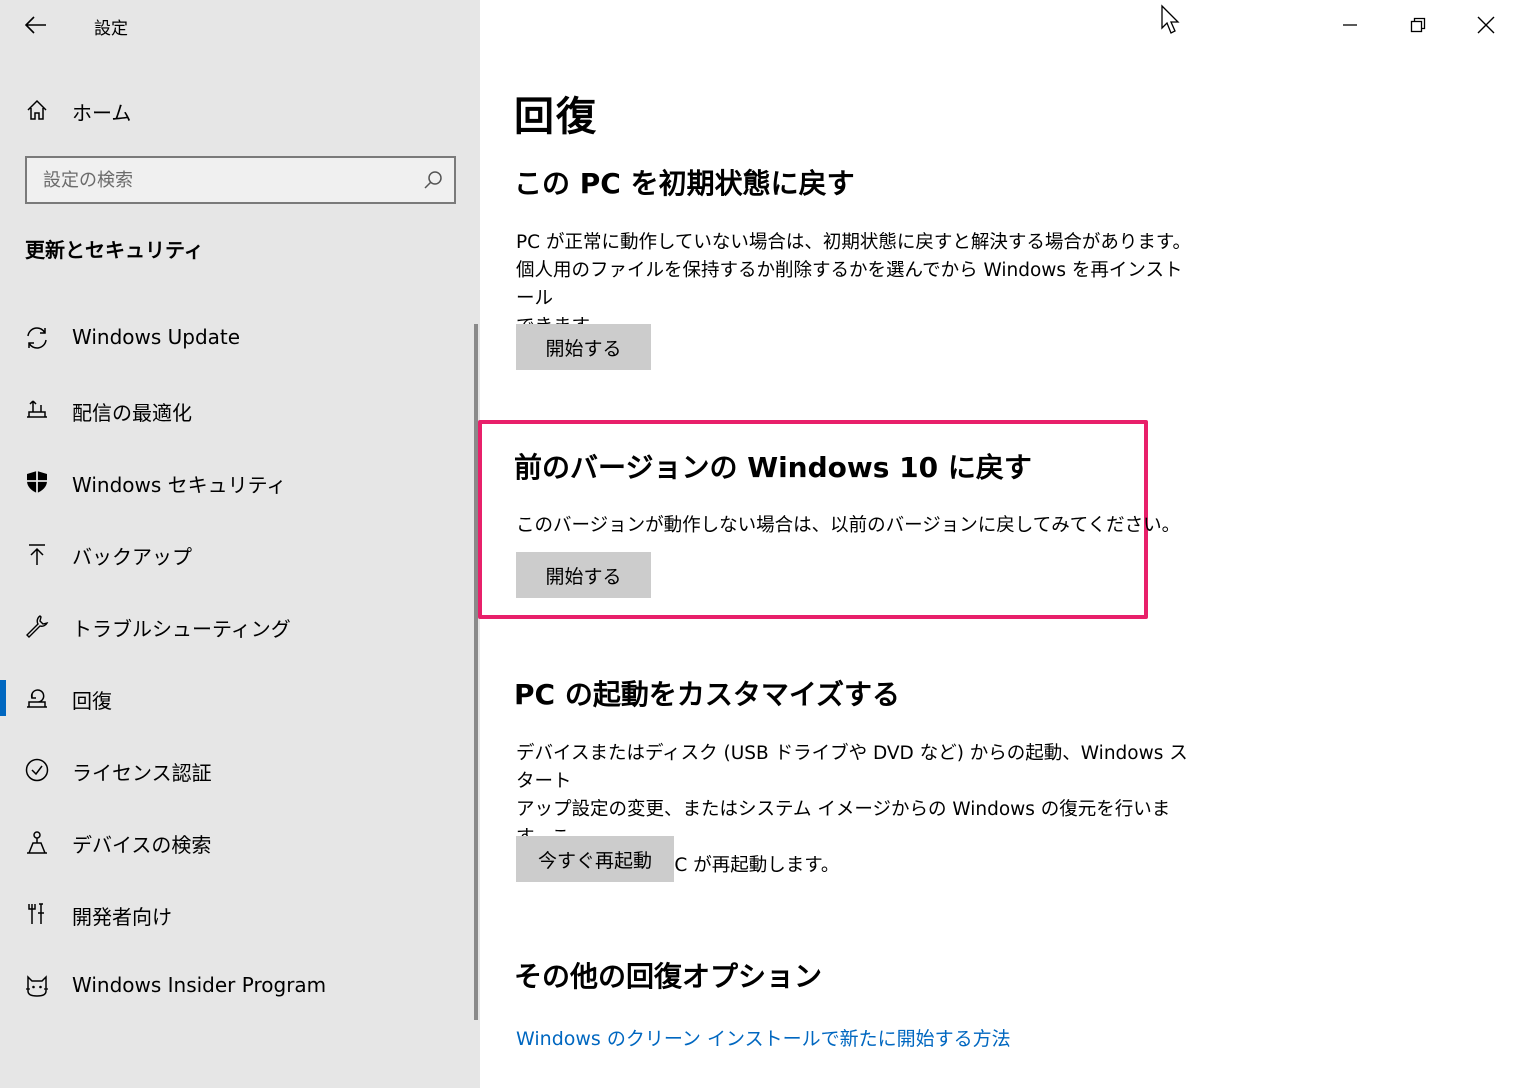 This screenshot has height=1088, width=1536. I want to click on check-circle-icon, so click(37, 770).